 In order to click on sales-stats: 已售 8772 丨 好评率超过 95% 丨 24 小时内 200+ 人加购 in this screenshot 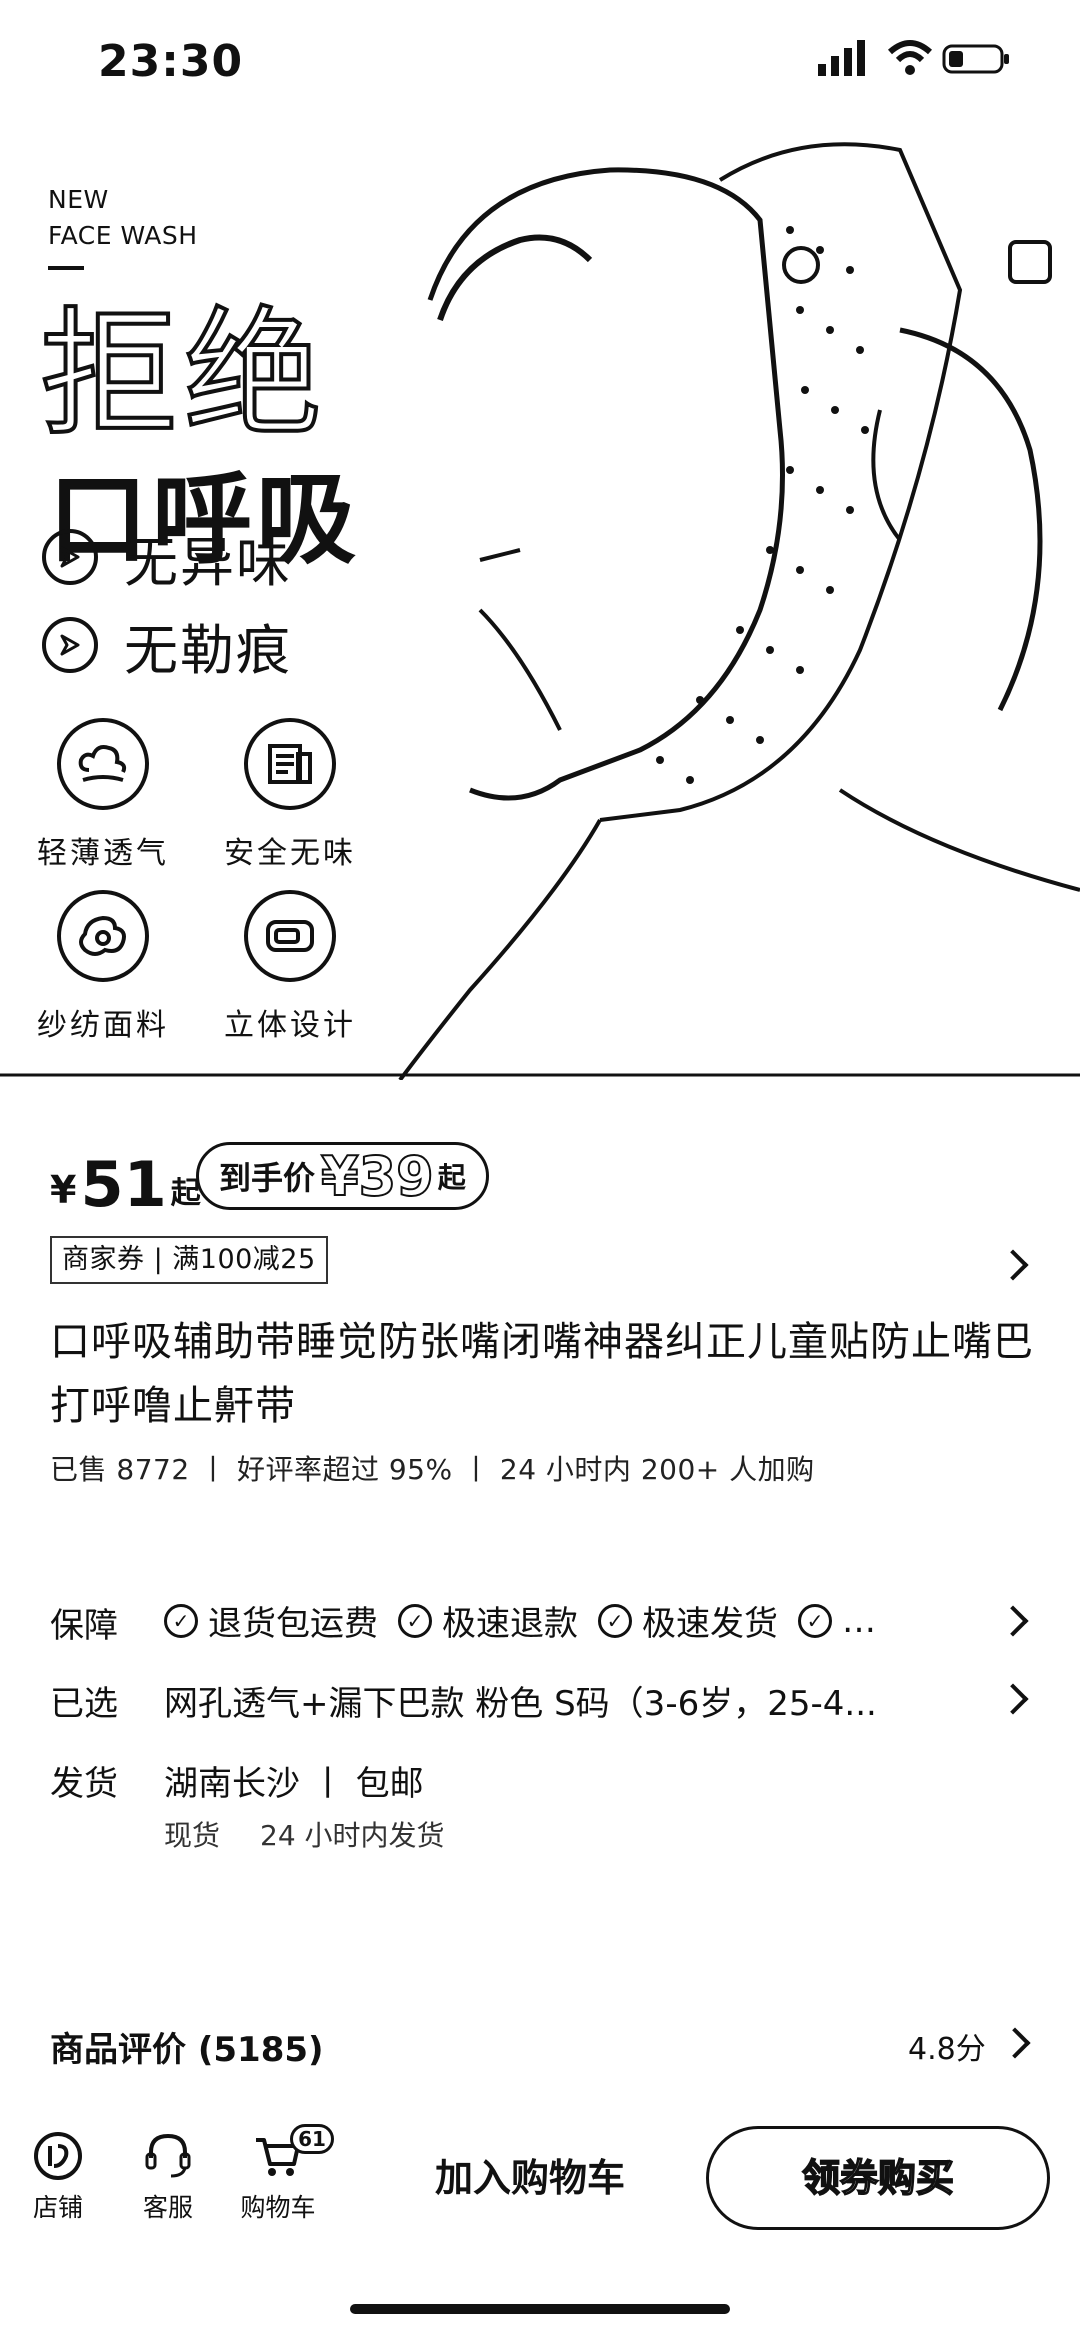, I will do `click(432, 1469)`.